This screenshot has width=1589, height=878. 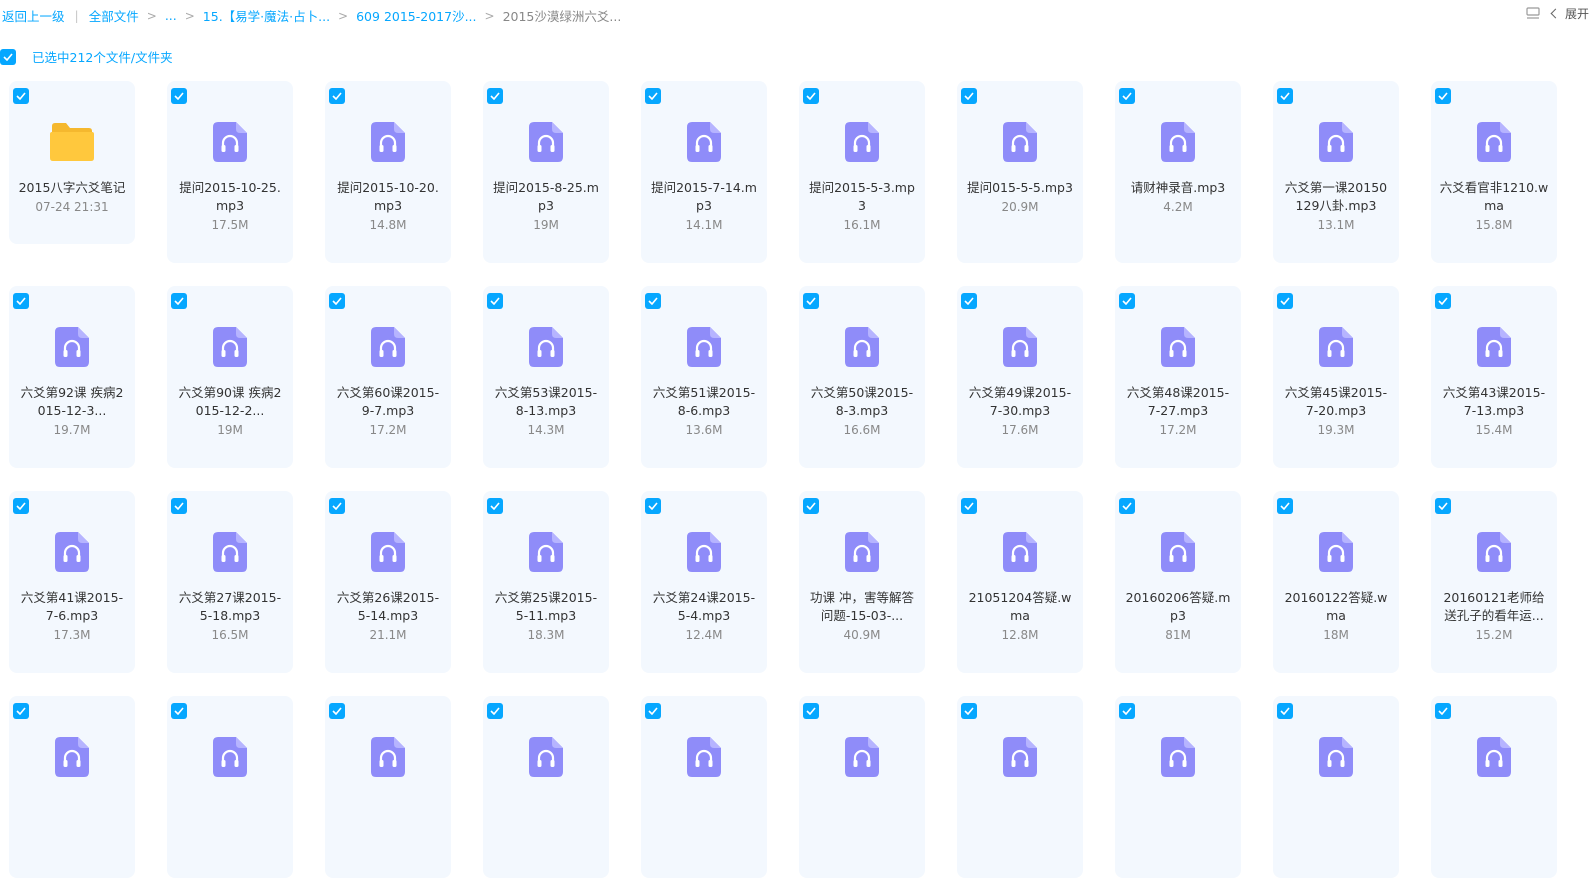 What do you see at coordinates (114, 15) in the screenshot?
I see `breadcrumb-item-all-files: 全部文件` at bounding box center [114, 15].